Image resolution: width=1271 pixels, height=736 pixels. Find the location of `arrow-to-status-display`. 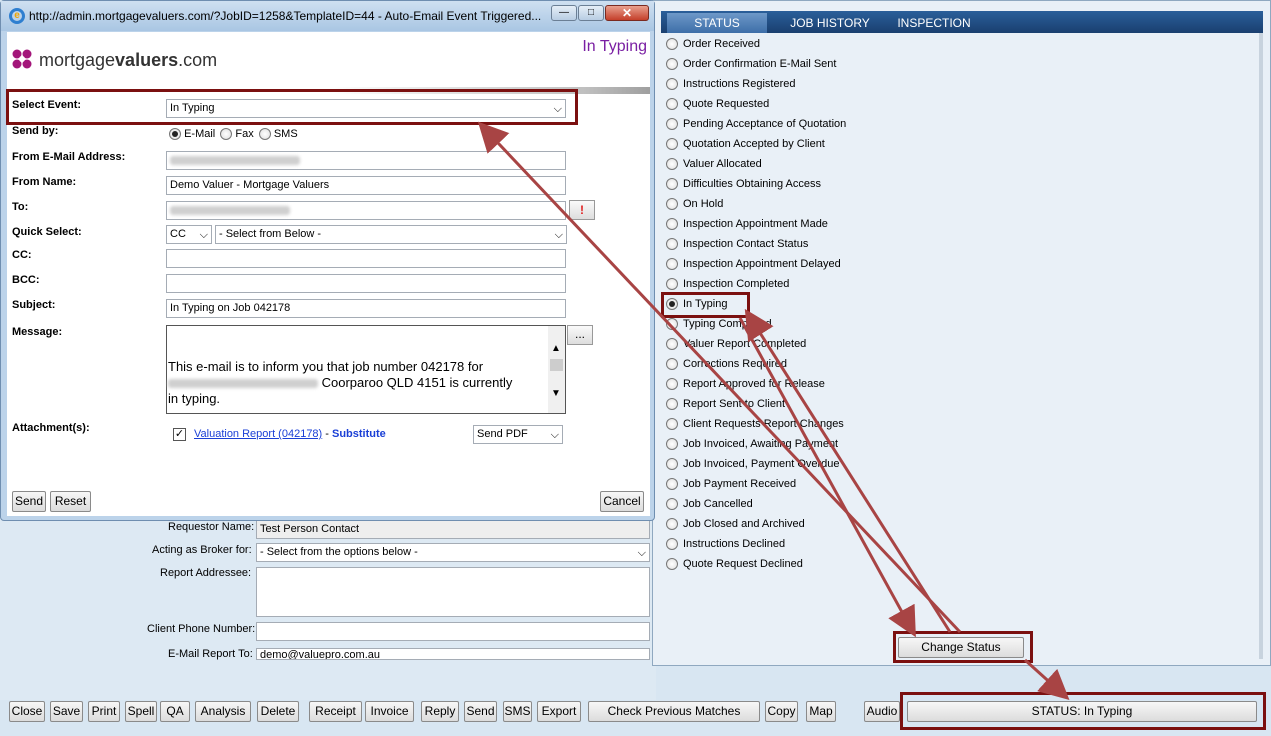

arrow-to-status-display is located at coordinates (1046, 679).